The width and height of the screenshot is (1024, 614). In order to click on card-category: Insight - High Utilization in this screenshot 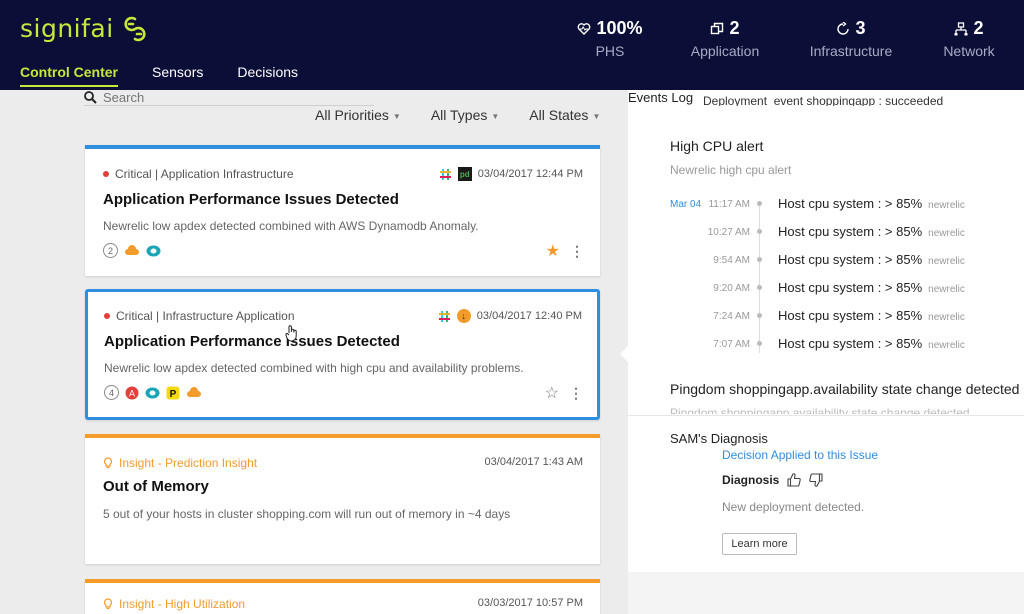, I will do `click(182, 604)`.